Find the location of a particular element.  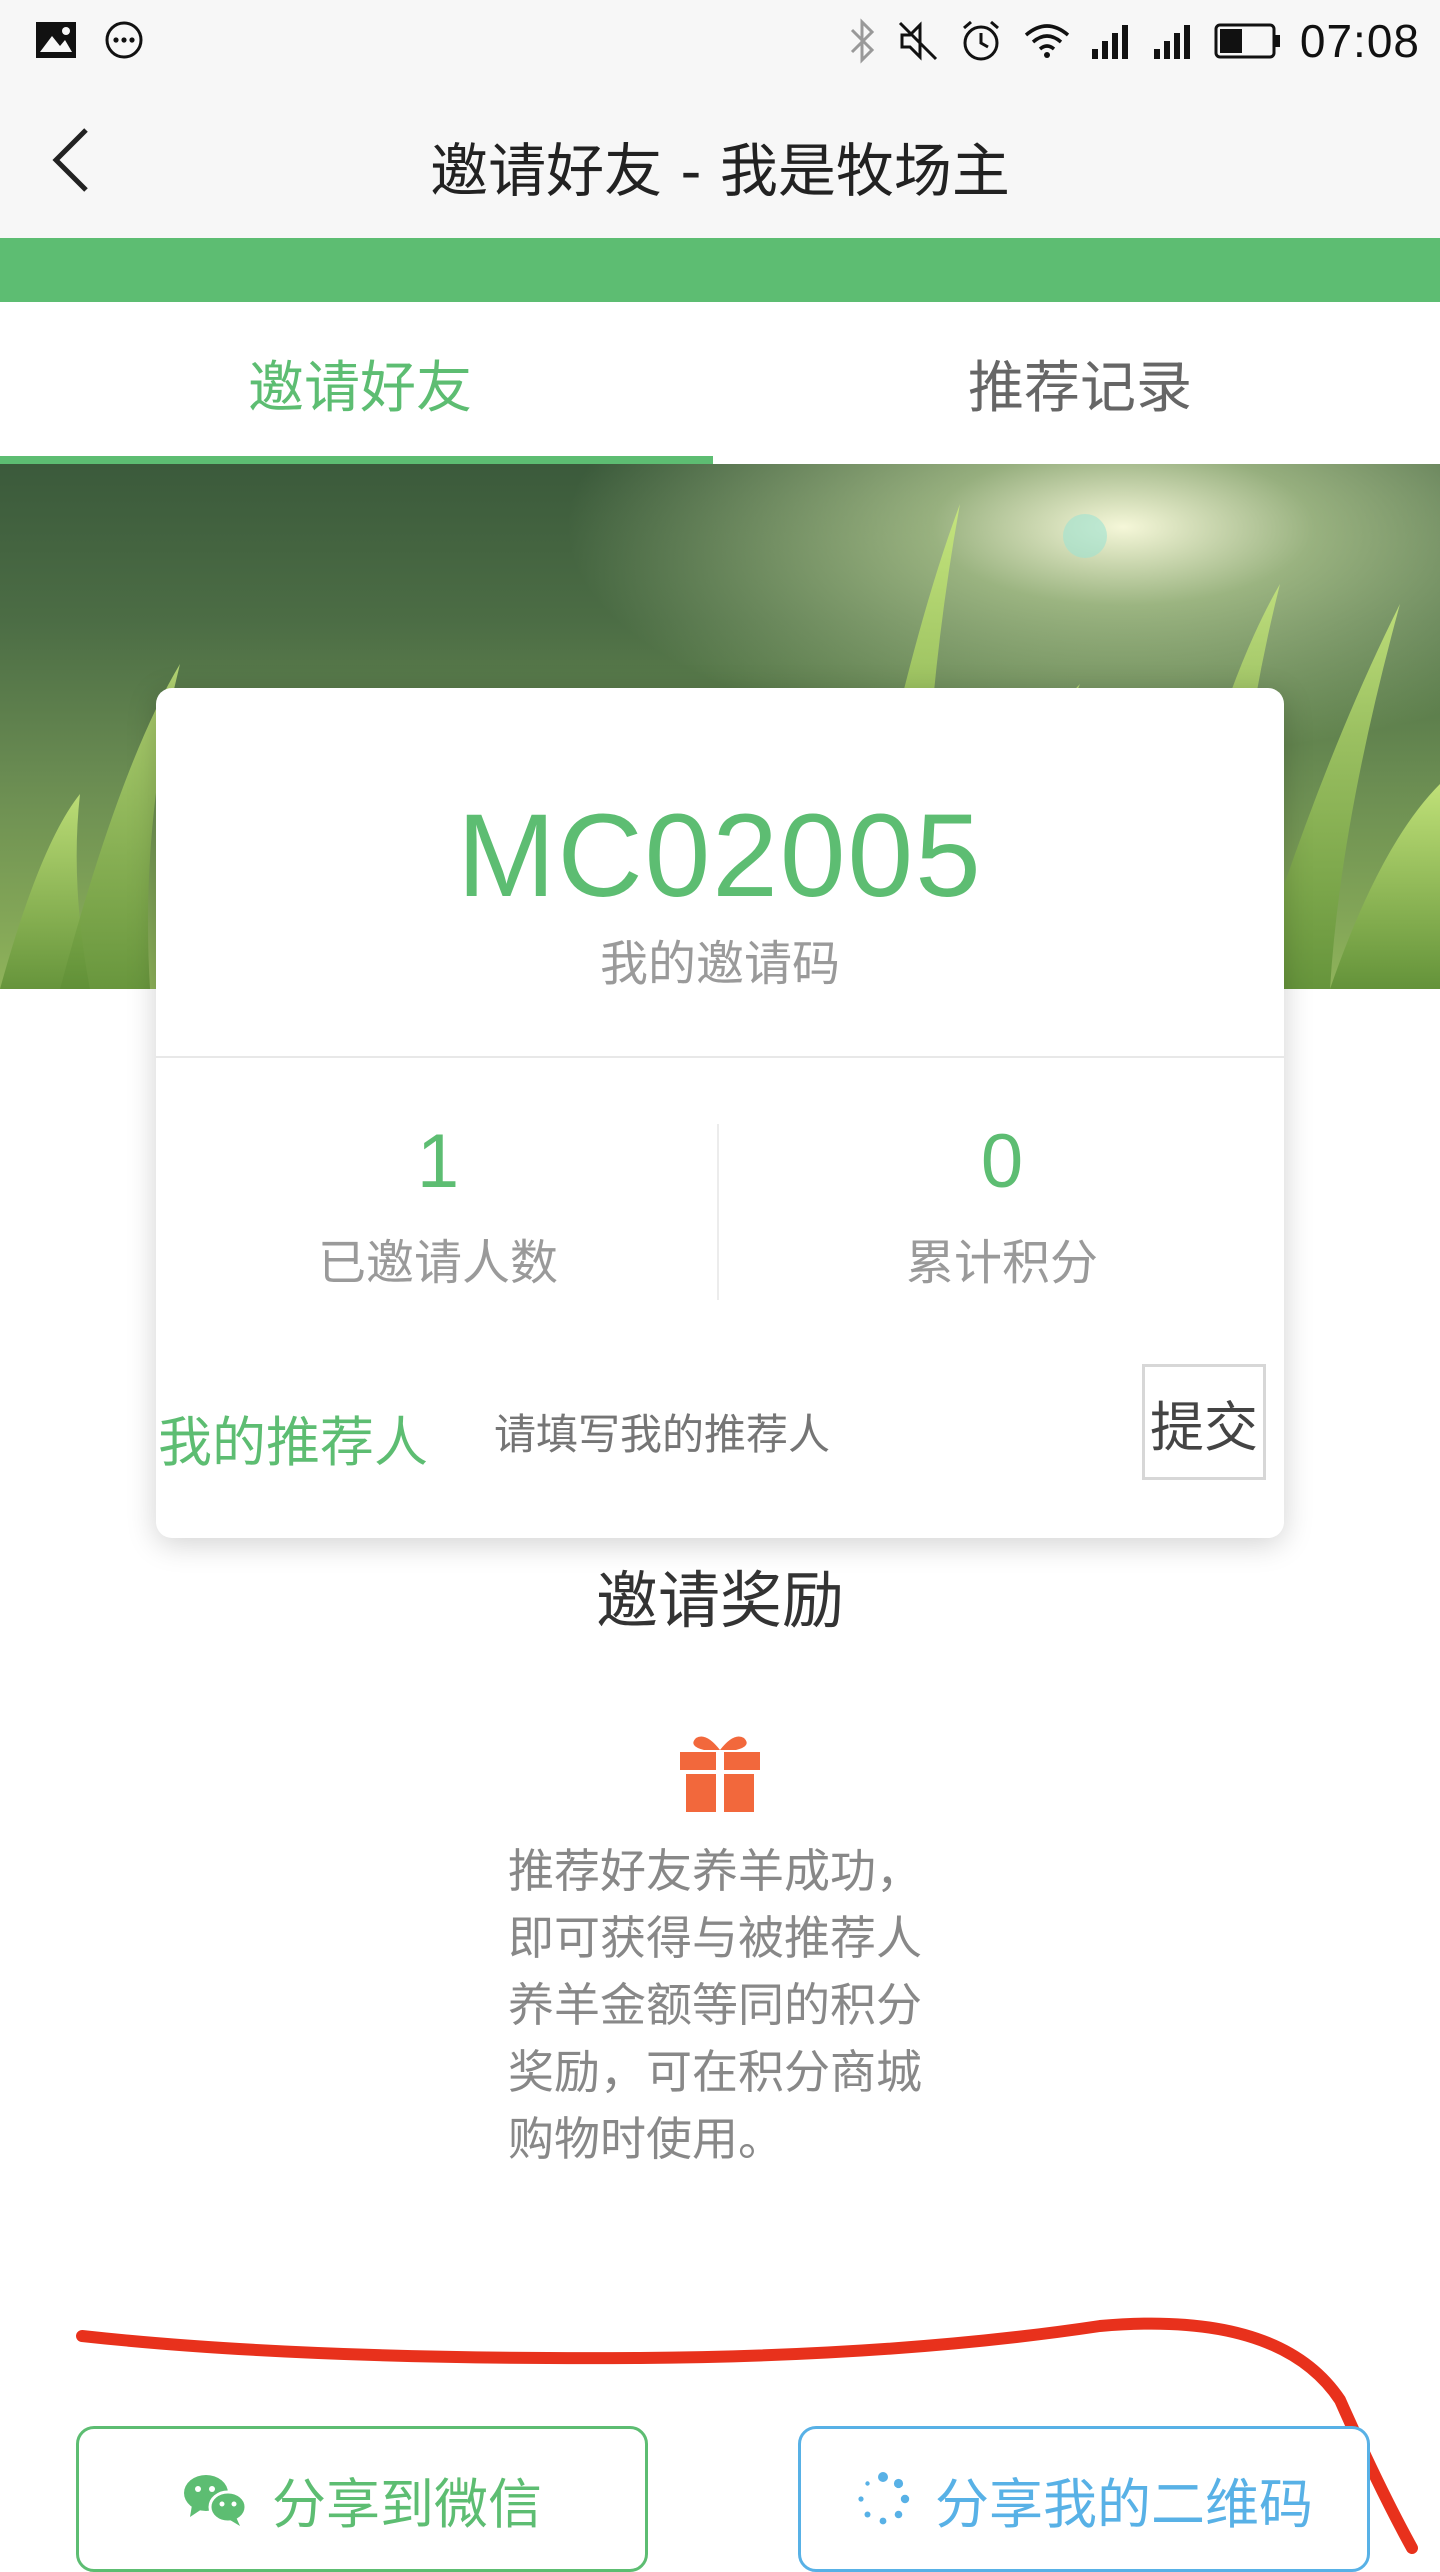

tab-referral-records: 推荐记录 is located at coordinates (1080, 383).